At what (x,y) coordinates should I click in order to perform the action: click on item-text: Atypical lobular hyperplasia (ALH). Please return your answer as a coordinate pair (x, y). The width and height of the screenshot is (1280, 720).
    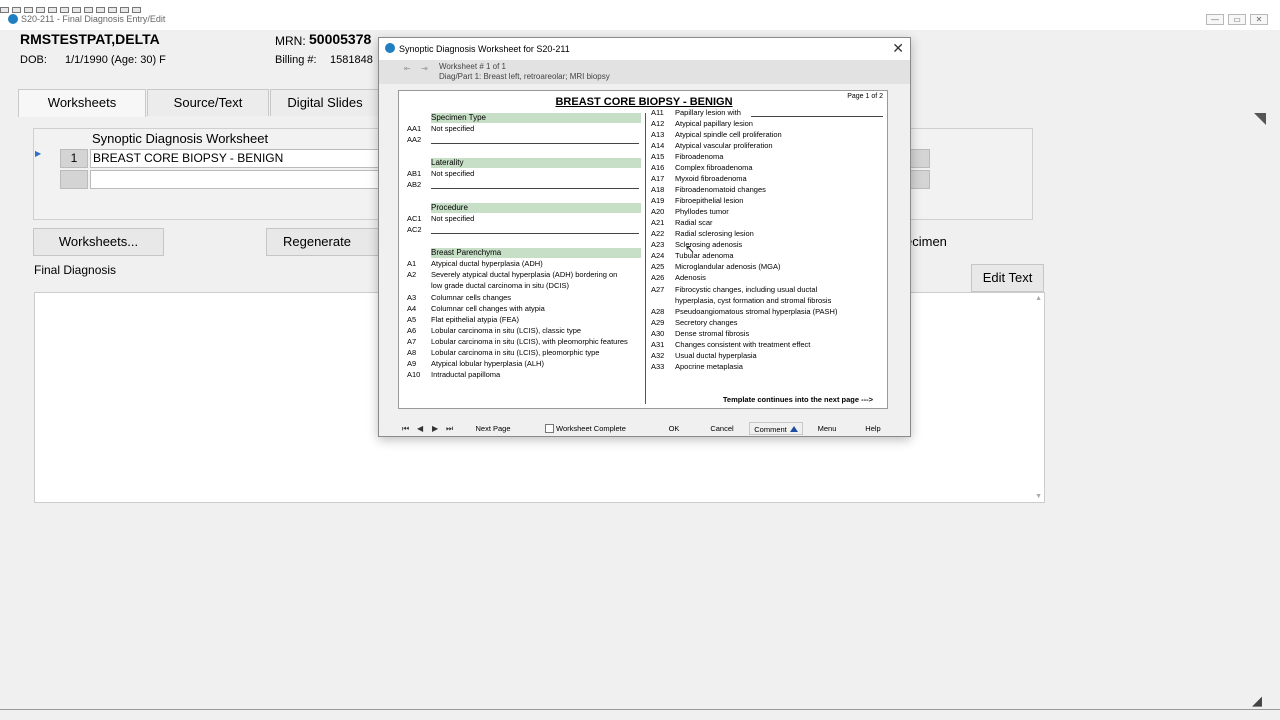
    Looking at the image, I should click on (536, 363).